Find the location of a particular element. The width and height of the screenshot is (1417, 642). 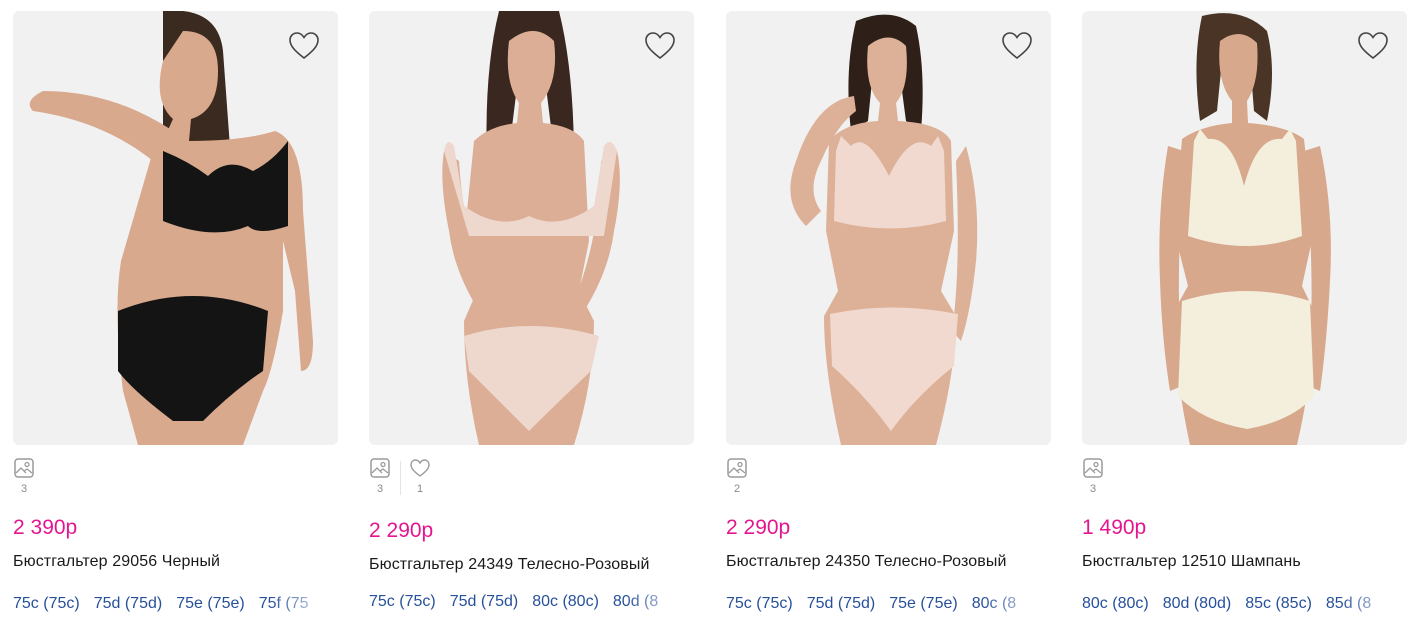

size-option: 80c (8 is located at coordinates (994, 604).